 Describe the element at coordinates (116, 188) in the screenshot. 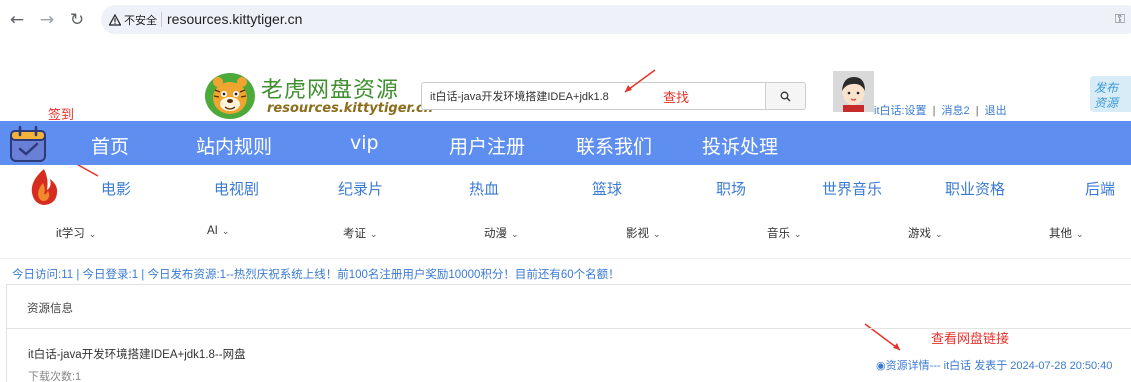

I see `category-movie: 电影` at that location.